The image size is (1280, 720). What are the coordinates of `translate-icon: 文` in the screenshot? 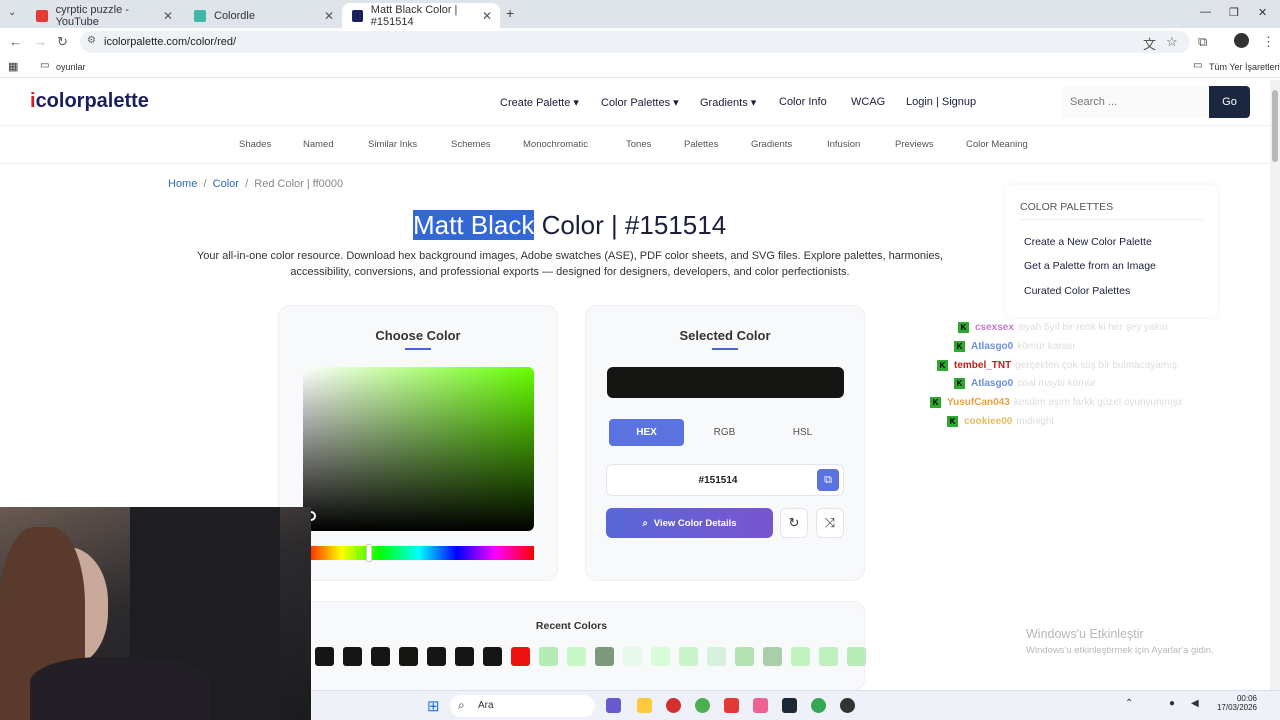 It's located at (1149, 43).